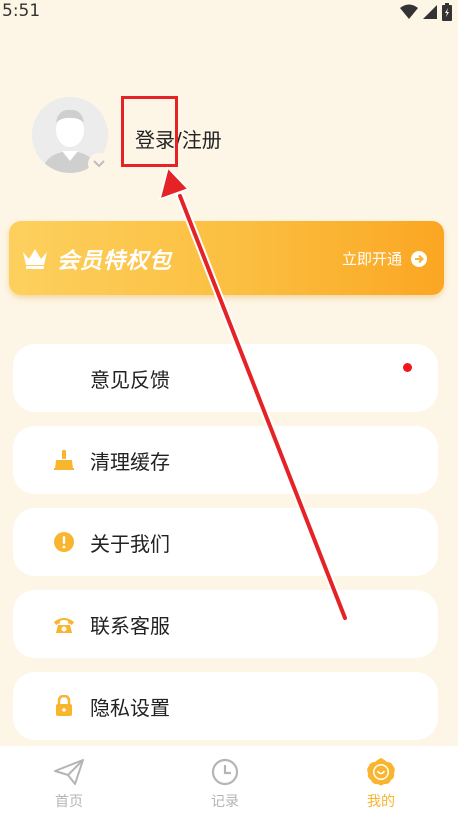 The width and height of the screenshot is (458, 820). Describe the element at coordinates (225, 378) in the screenshot. I see `menu-item-feedback: 意见反馈` at that location.